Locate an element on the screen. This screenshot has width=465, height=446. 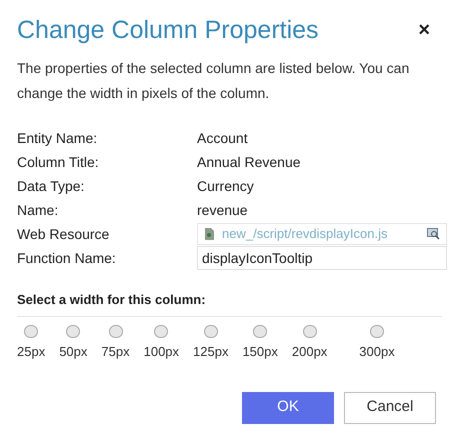
width-option: 100px is located at coordinates (162, 343).